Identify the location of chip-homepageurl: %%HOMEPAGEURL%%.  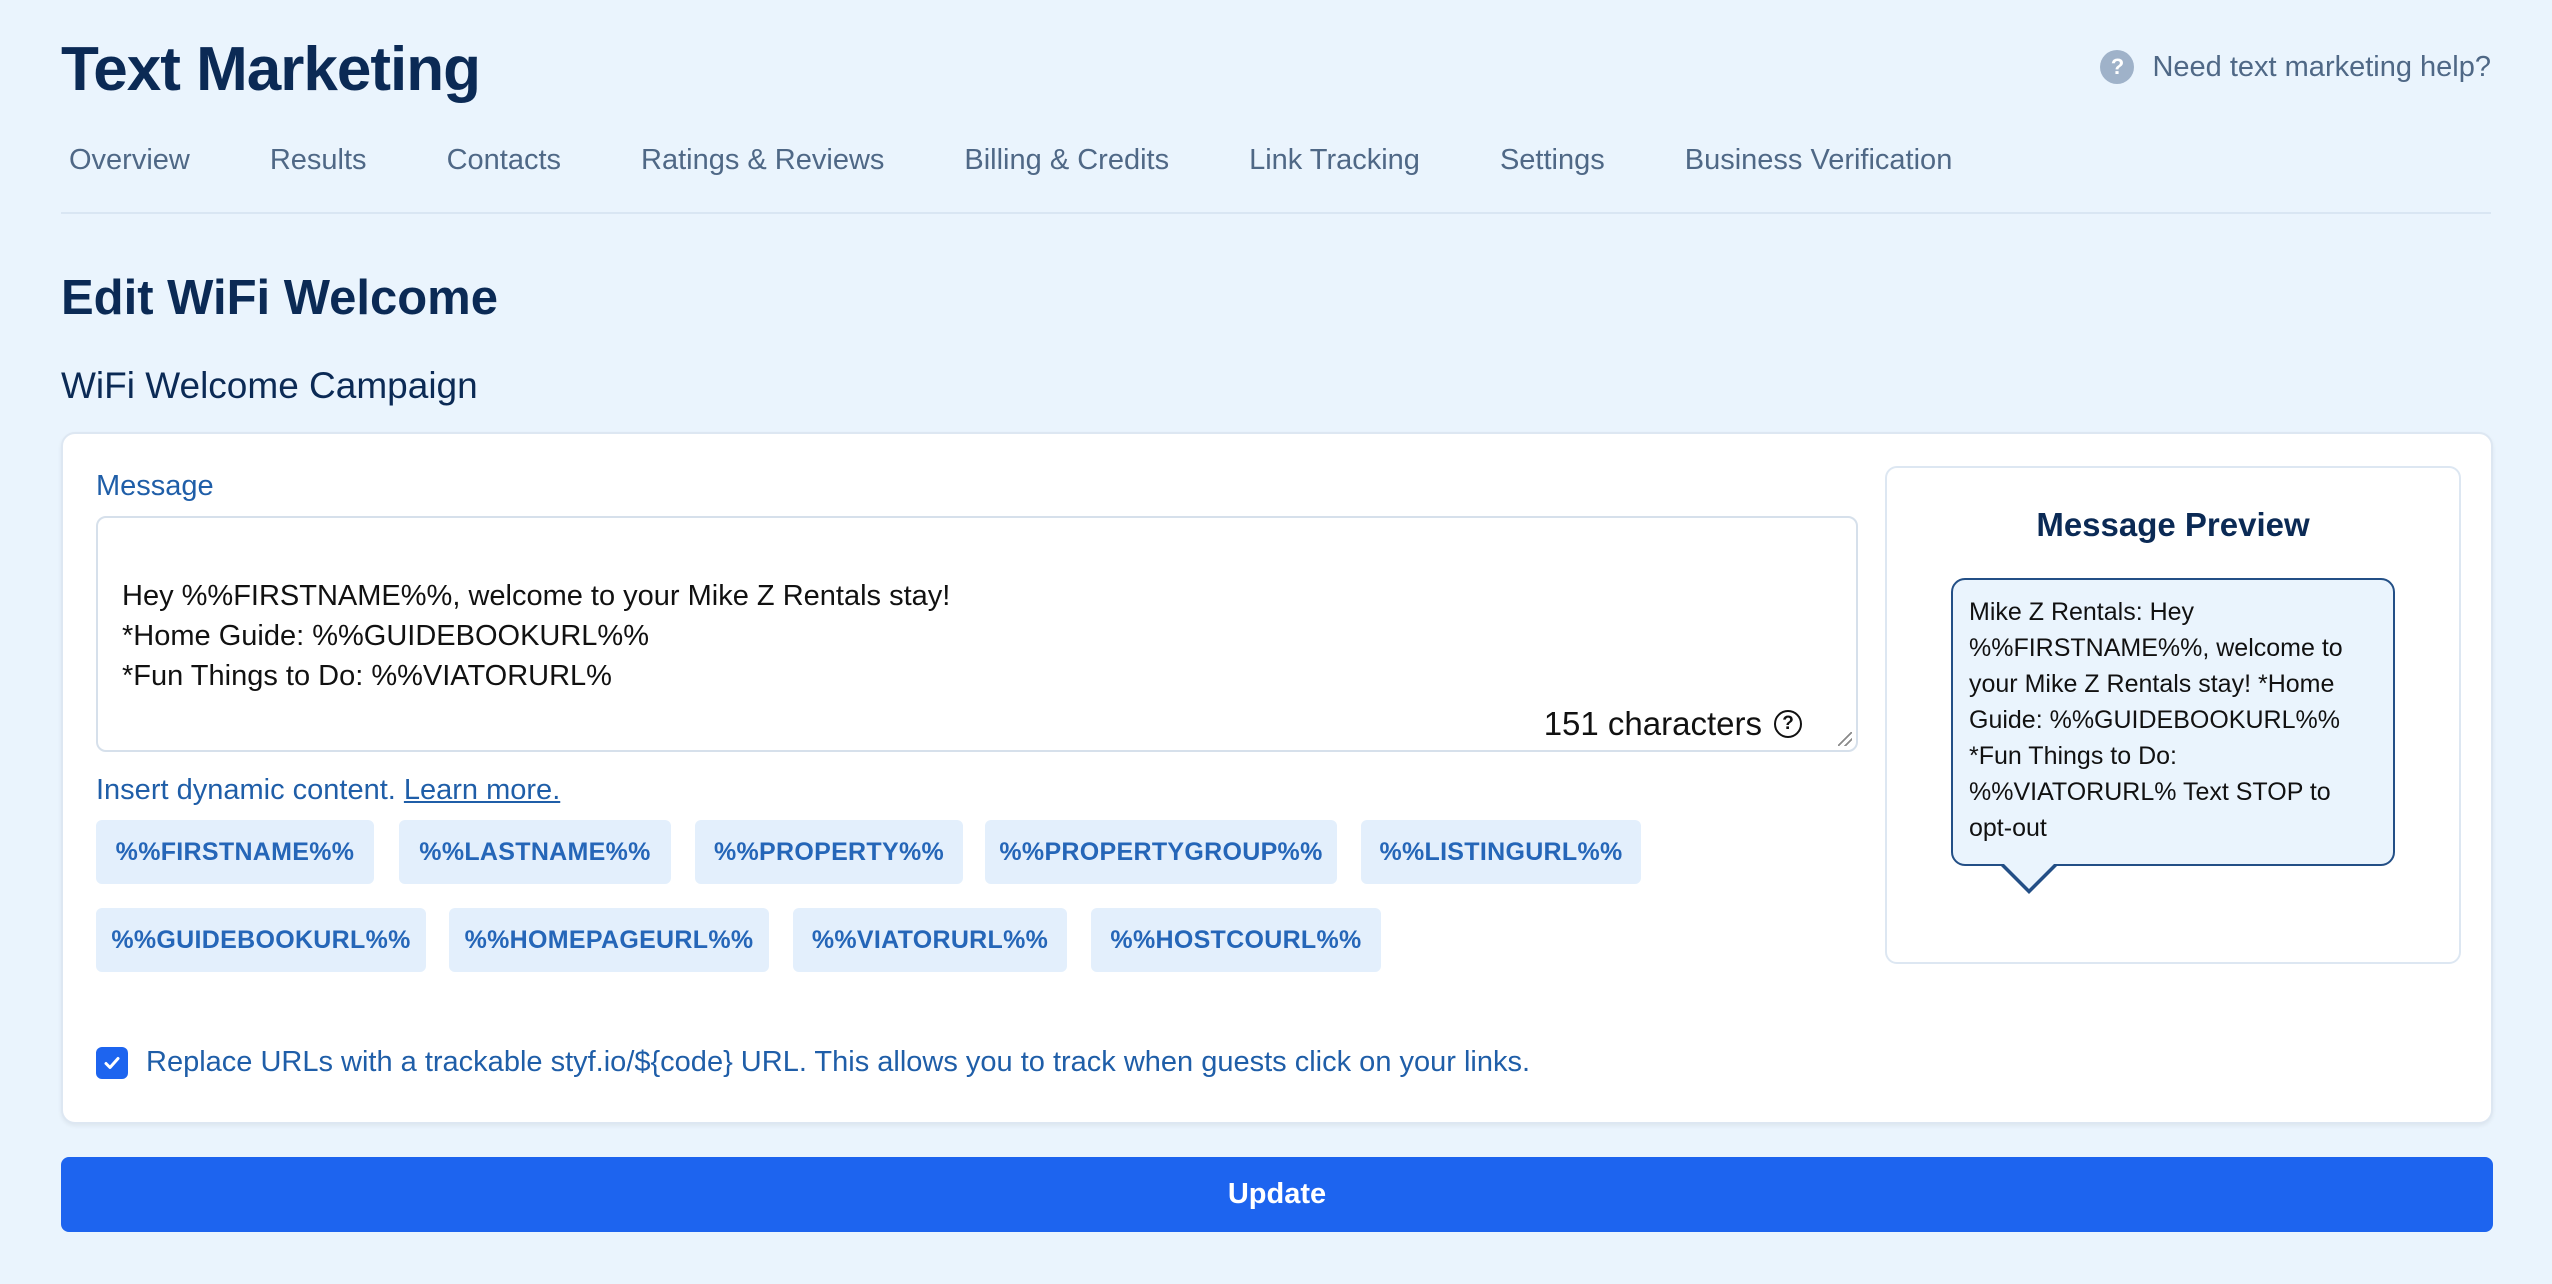
(609, 940).